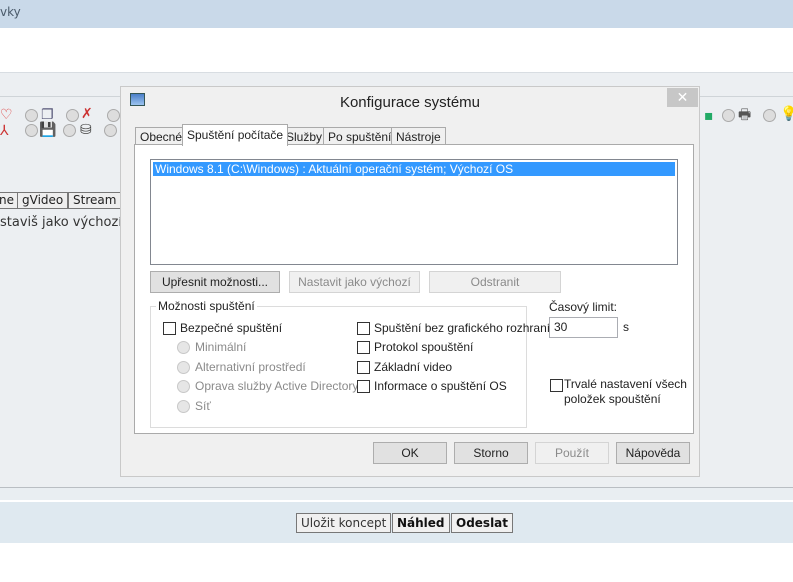 Image resolution: width=793 pixels, height=582 pixels. Describe the element at coordinates (354, 282) in the screenshot. I see `set-default-button: Nastavit jako výchozí` at that location.